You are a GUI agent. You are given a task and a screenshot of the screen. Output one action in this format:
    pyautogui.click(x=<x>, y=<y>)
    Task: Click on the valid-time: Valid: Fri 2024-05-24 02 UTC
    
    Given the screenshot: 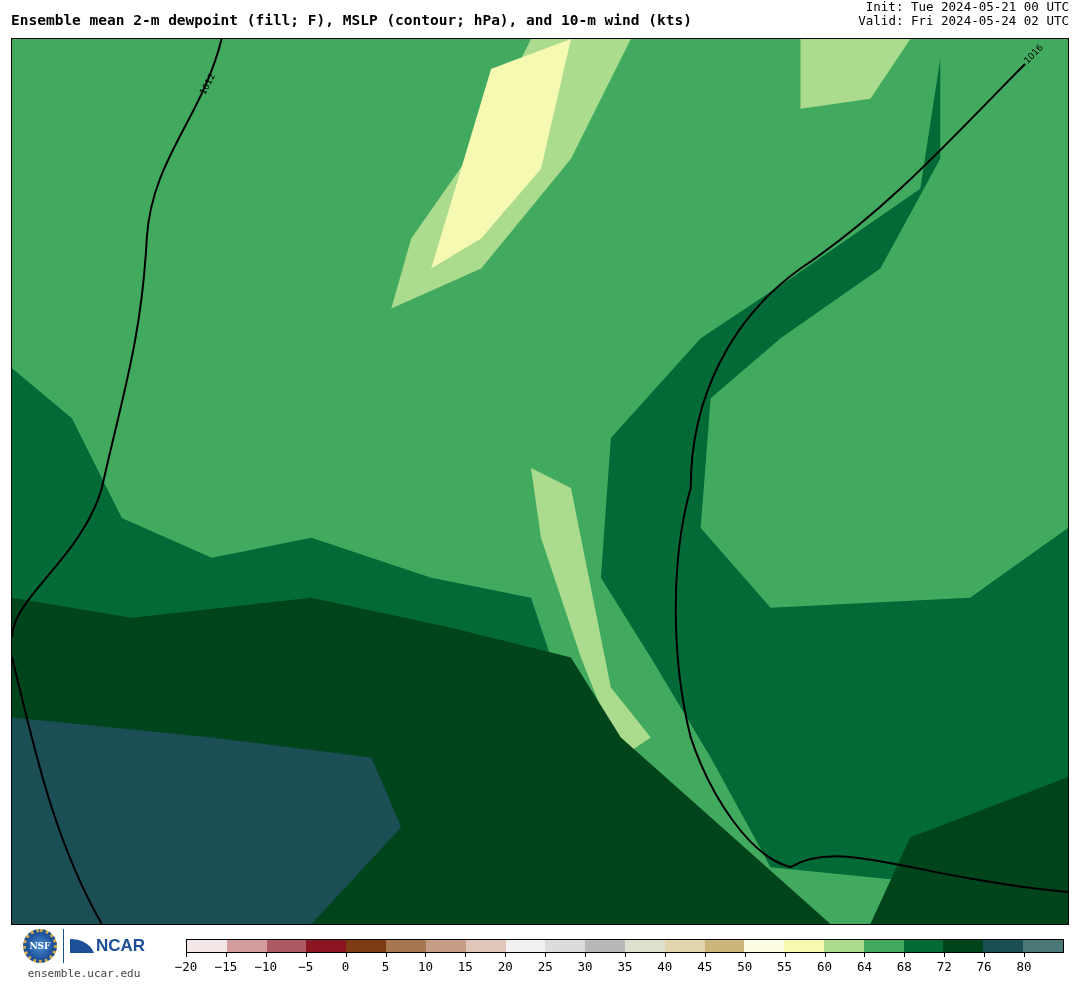 What is the action you would take?
    pyautogui.click(x=963, y=21)
    